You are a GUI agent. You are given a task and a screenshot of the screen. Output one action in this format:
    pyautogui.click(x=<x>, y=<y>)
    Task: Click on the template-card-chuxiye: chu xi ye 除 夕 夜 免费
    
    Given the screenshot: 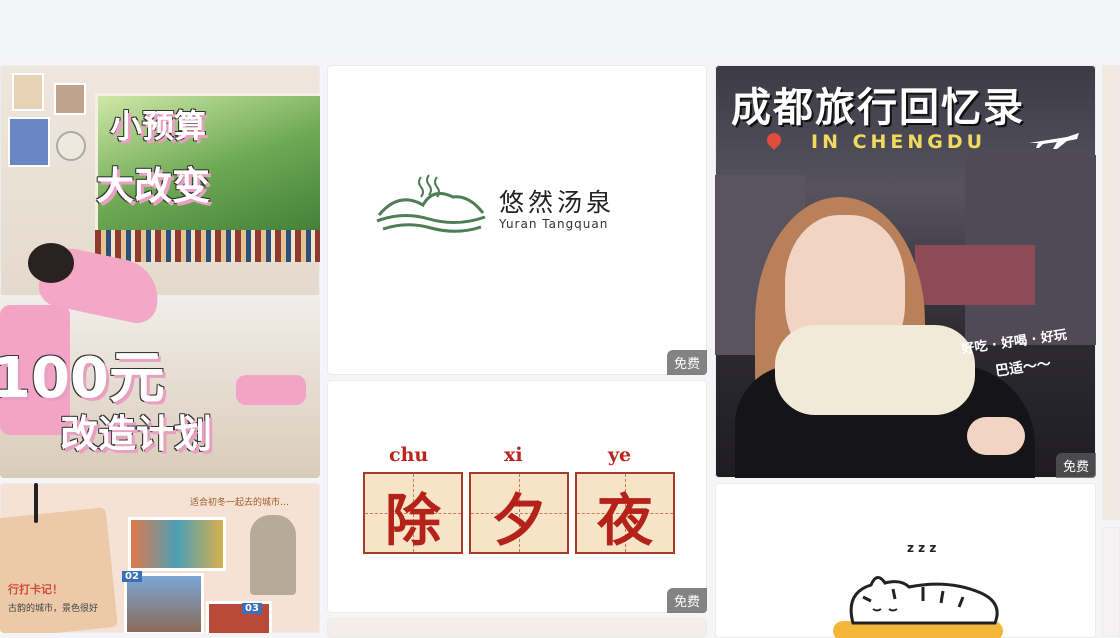 What is the action you would take?
    pyautogui.click(x=517, y=496)
    